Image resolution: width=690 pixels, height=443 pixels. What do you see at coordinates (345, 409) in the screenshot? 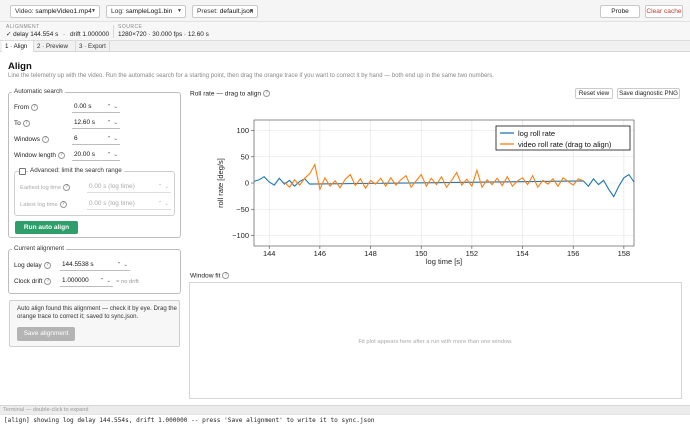
I see `terminal-header: Terminal — double-click to expand` at bounding box center [345, 409].